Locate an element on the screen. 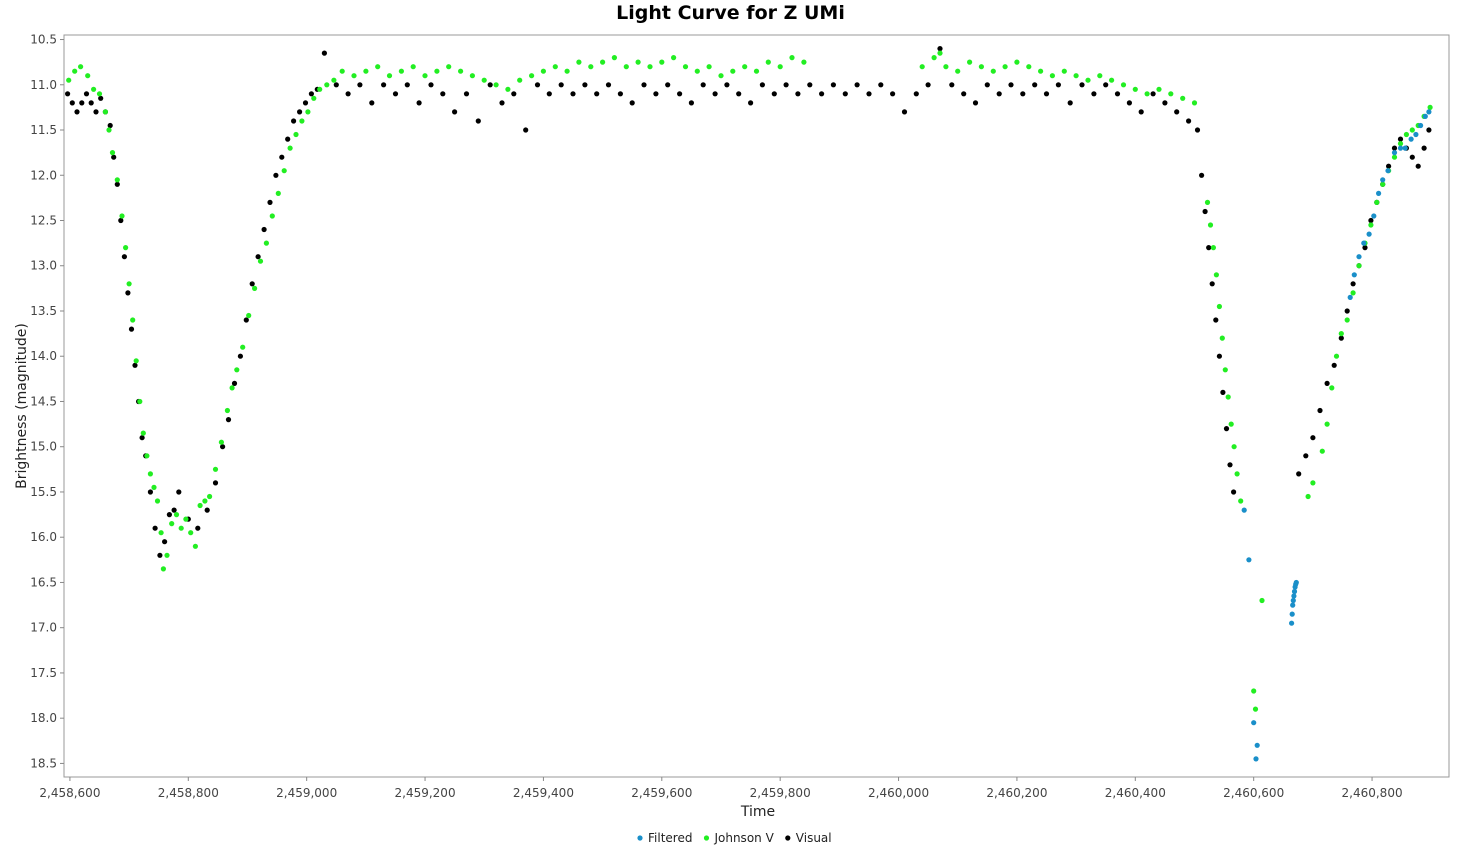  y-tick-label: 11.5 is located at coordinates (43, 130).